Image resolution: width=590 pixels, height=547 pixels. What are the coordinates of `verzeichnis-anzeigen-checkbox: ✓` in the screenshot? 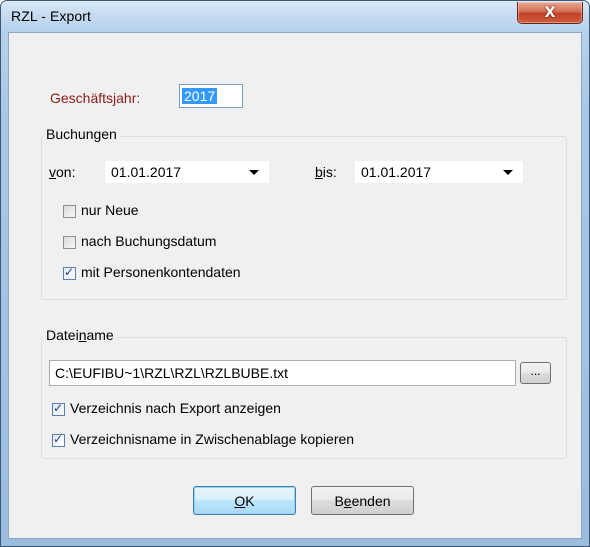 It's located at (58, 408).